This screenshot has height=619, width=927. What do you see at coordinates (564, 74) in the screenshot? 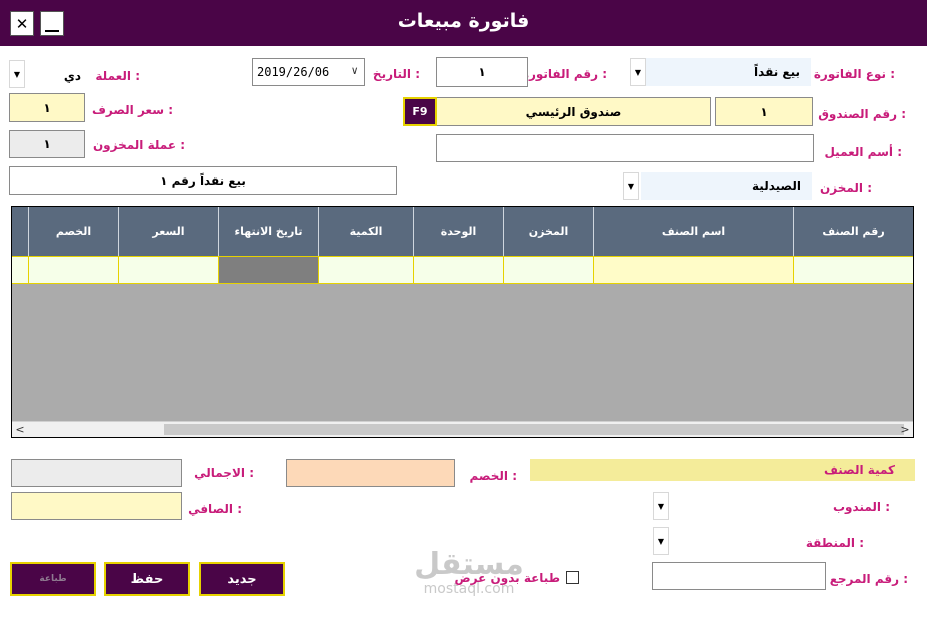
I see `invoice-number-label: رقم الفاتورة :` at bounding box center [564, 74].